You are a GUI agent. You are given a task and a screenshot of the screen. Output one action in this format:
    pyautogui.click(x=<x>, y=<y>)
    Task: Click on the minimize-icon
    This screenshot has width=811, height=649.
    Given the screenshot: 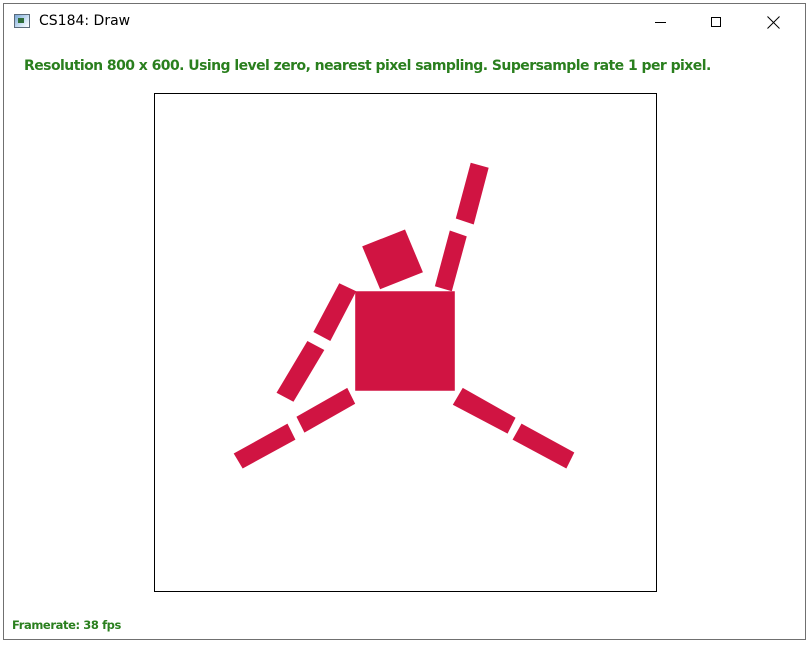 What is the action you would take?
    pyautogui.click(x=660, y=22)
    